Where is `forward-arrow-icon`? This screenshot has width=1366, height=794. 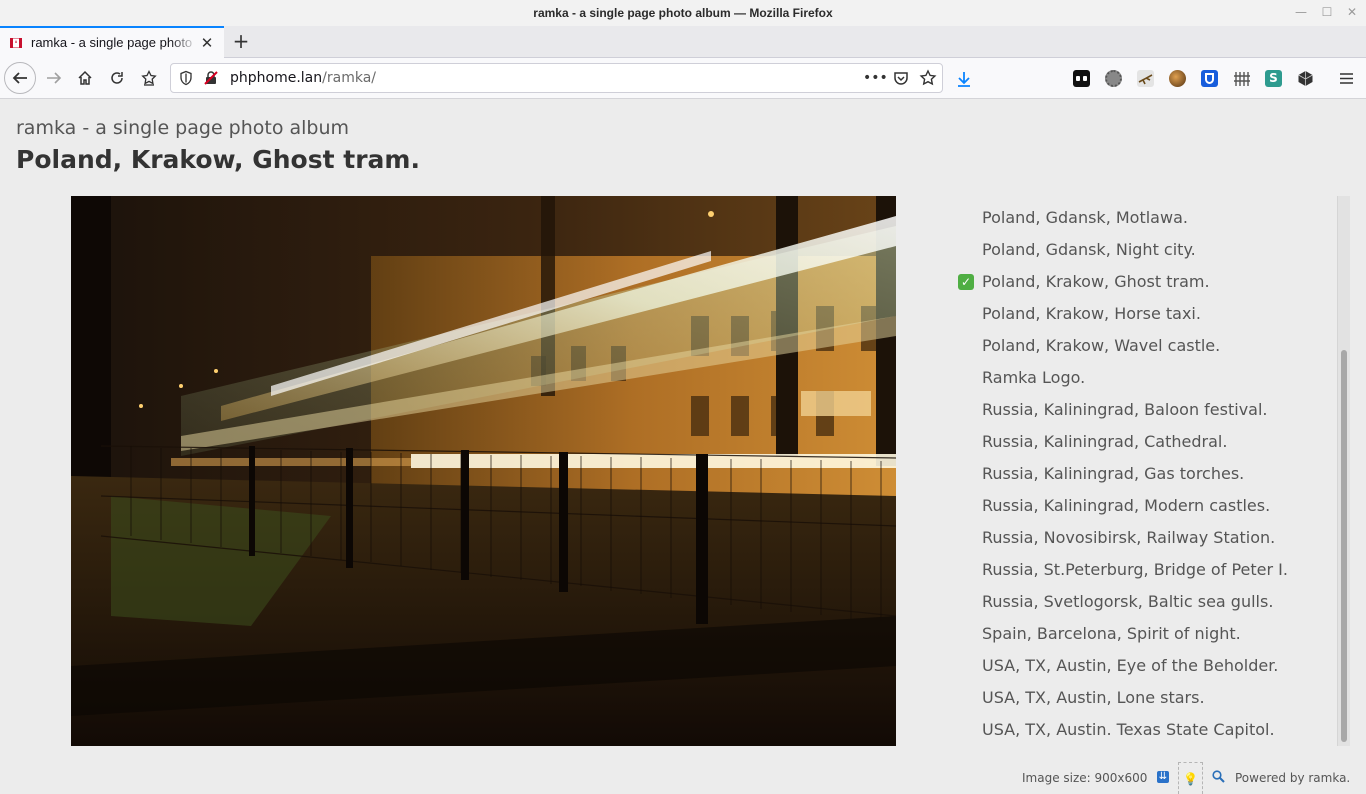 forward-arrow-icon is located at coordinates (54, 78).